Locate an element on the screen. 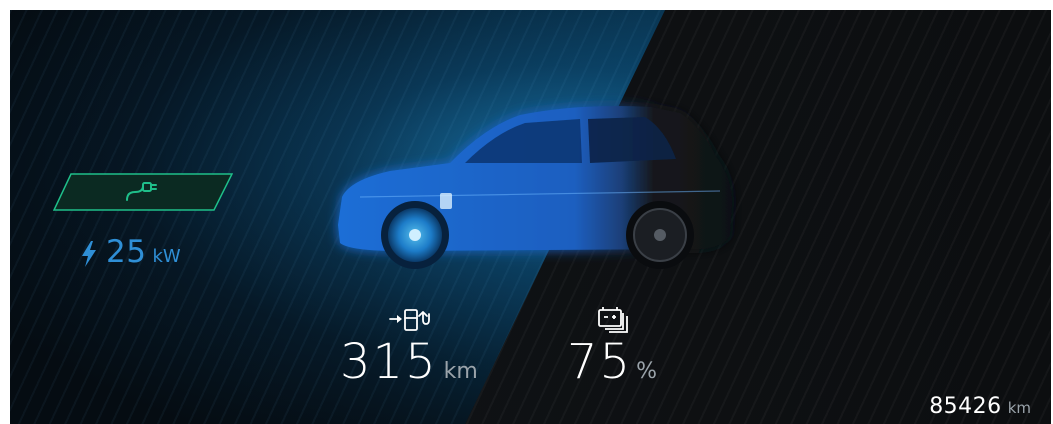 The height and width of the screenshot is (424, 1053). lightning-bolt-icon is located at coordinates (89, 254).